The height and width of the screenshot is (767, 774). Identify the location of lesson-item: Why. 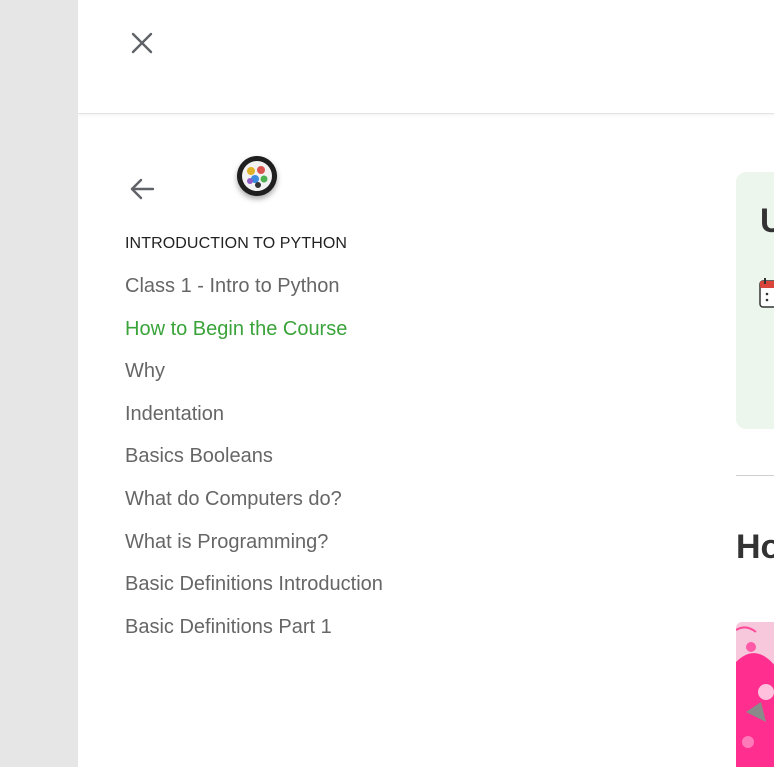
(254, 372).